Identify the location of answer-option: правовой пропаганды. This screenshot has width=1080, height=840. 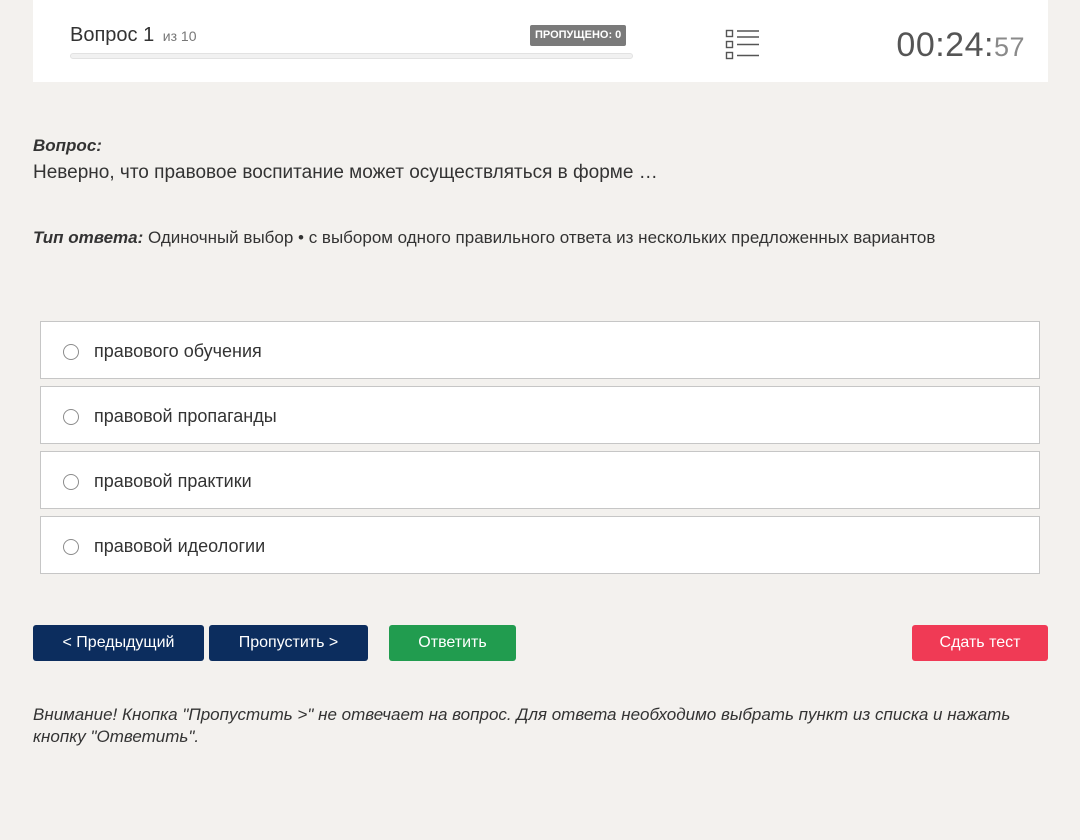
(540, 415).